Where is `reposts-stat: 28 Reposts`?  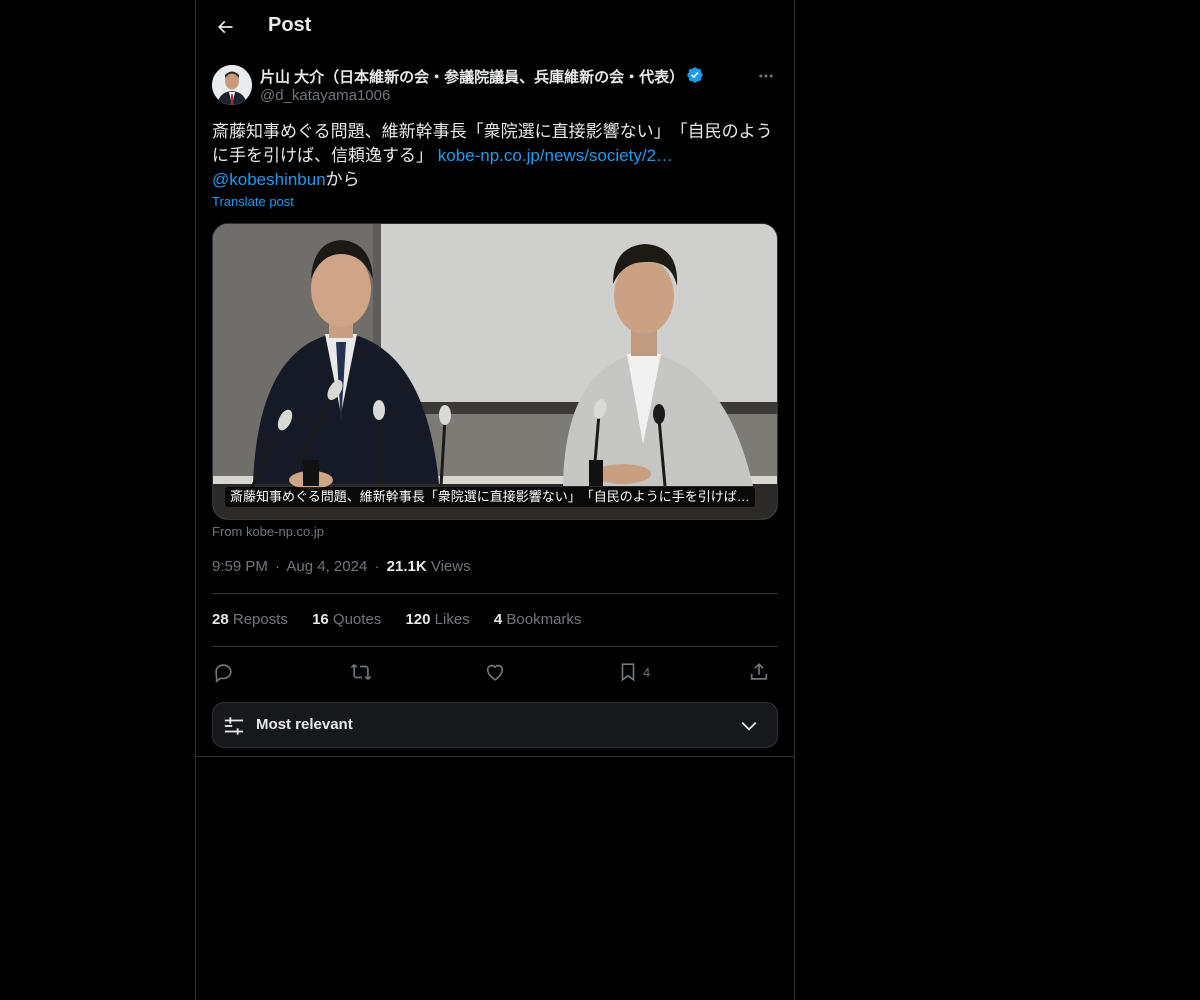
reposts-stat: 28 Reposts is located at coordinates (250, 619).